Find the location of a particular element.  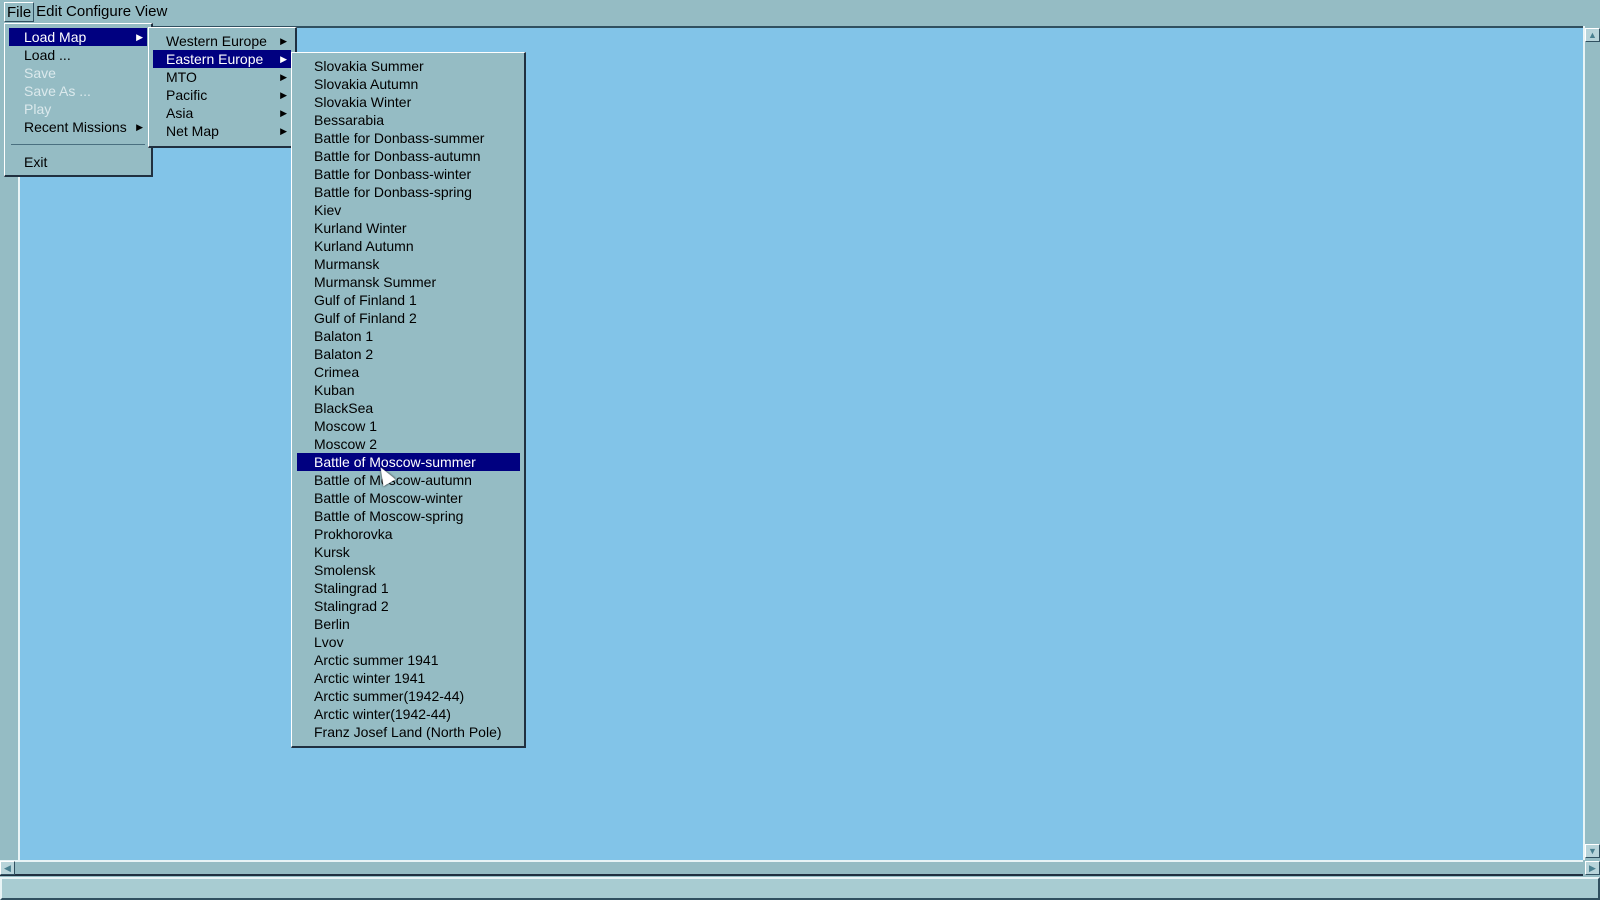

submenu-item-western-europe: Western Europe ▶ is located at coordinates (222, 41).